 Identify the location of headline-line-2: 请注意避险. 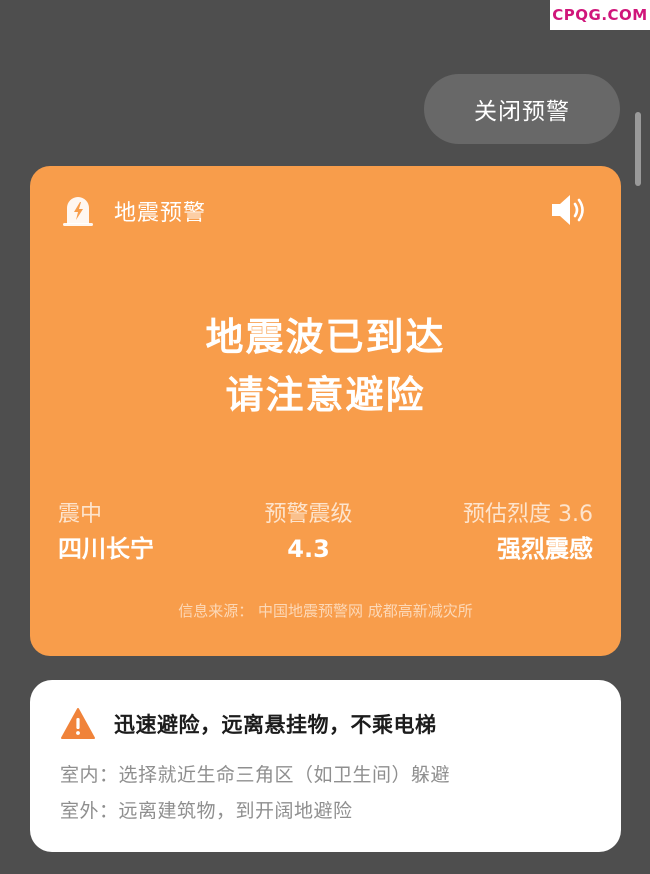
(325, 395).